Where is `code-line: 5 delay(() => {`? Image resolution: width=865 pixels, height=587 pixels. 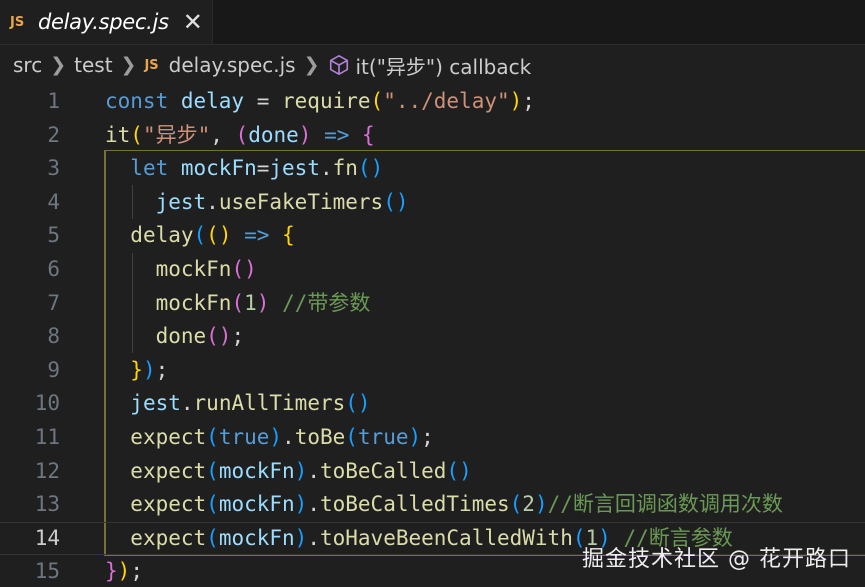 code-line: 5 delay(() => { is located at coordinates (432, 236).